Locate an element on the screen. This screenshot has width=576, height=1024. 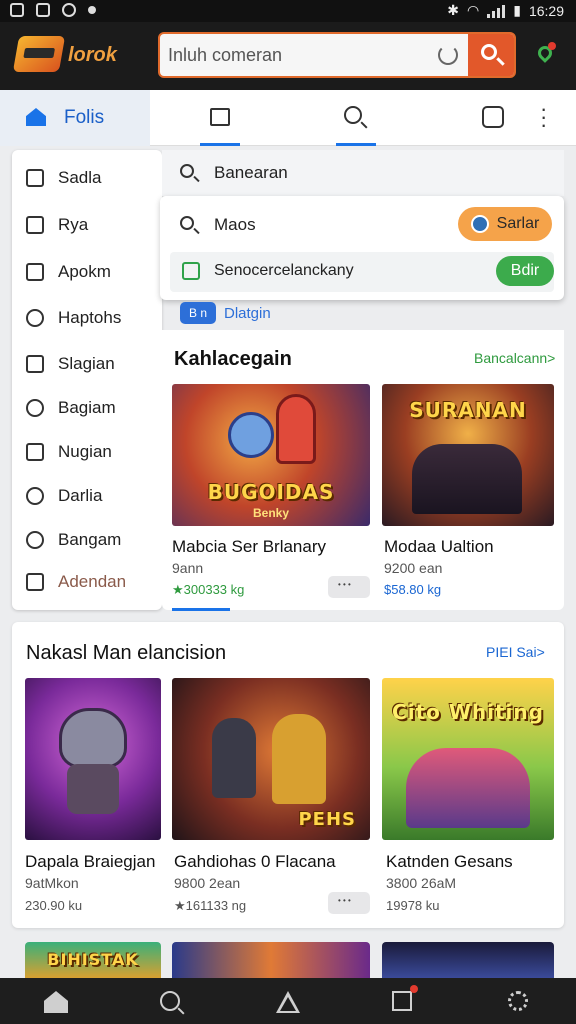
sidebar-item-label: Darlia is located at coordinates (80, 495).